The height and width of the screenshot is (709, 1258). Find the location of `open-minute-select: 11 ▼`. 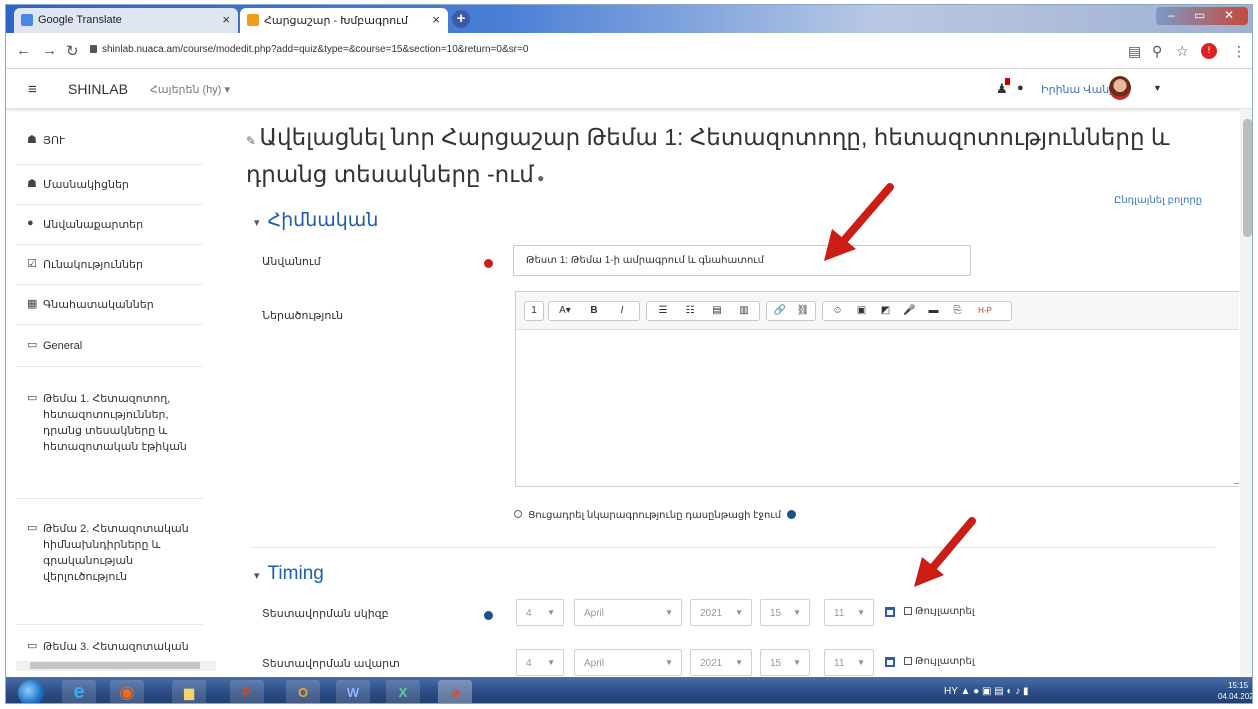

open-minute-select: 11 ▼ is located at coordinates (849, 612).